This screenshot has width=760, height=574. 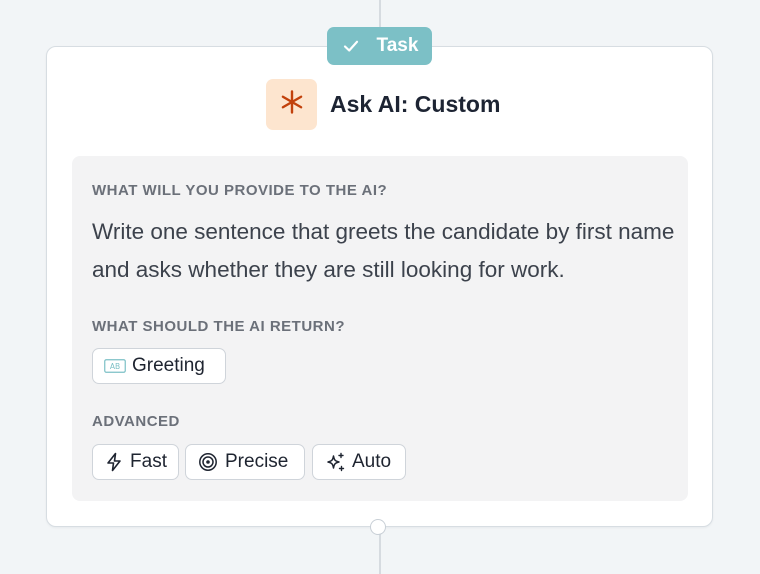 I want to click on return-field-label: Greeting, so click(x=168, y=365).